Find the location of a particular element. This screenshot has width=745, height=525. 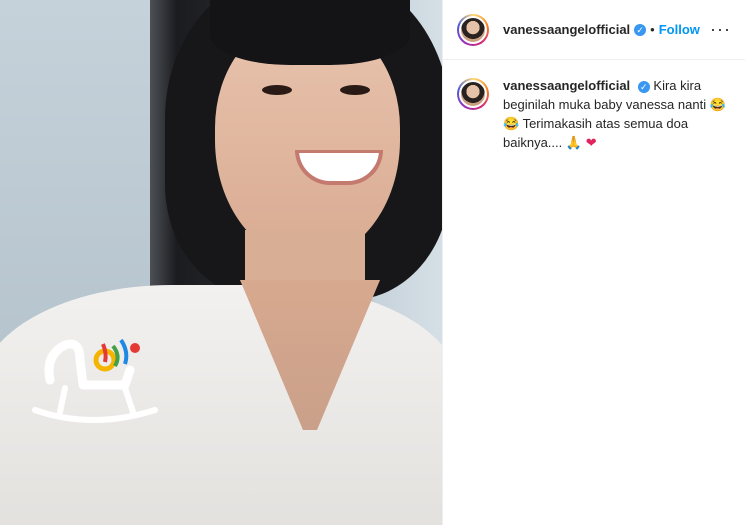

caption-avatar-image is located at coordinates (473, 94).